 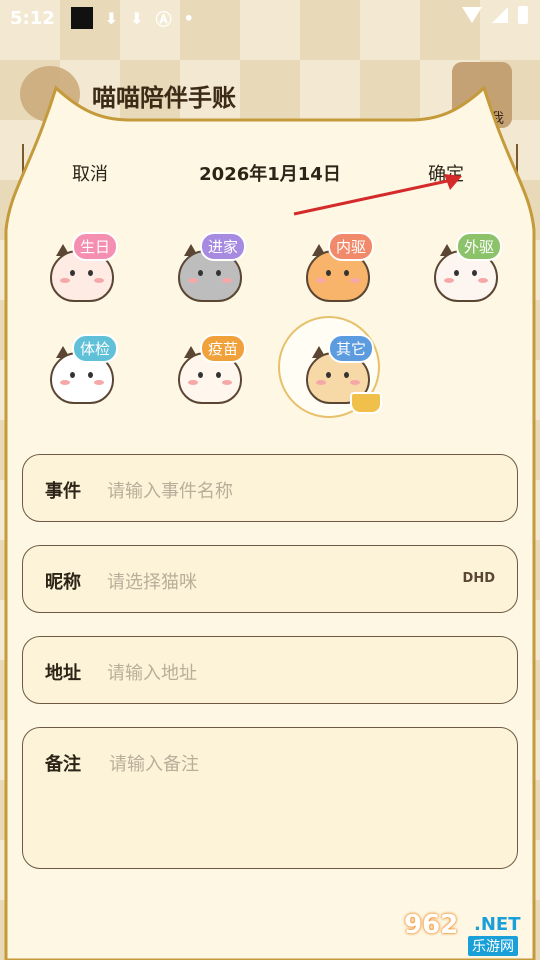 I want to click on category-item: 体检, so click(x=88, y=380).